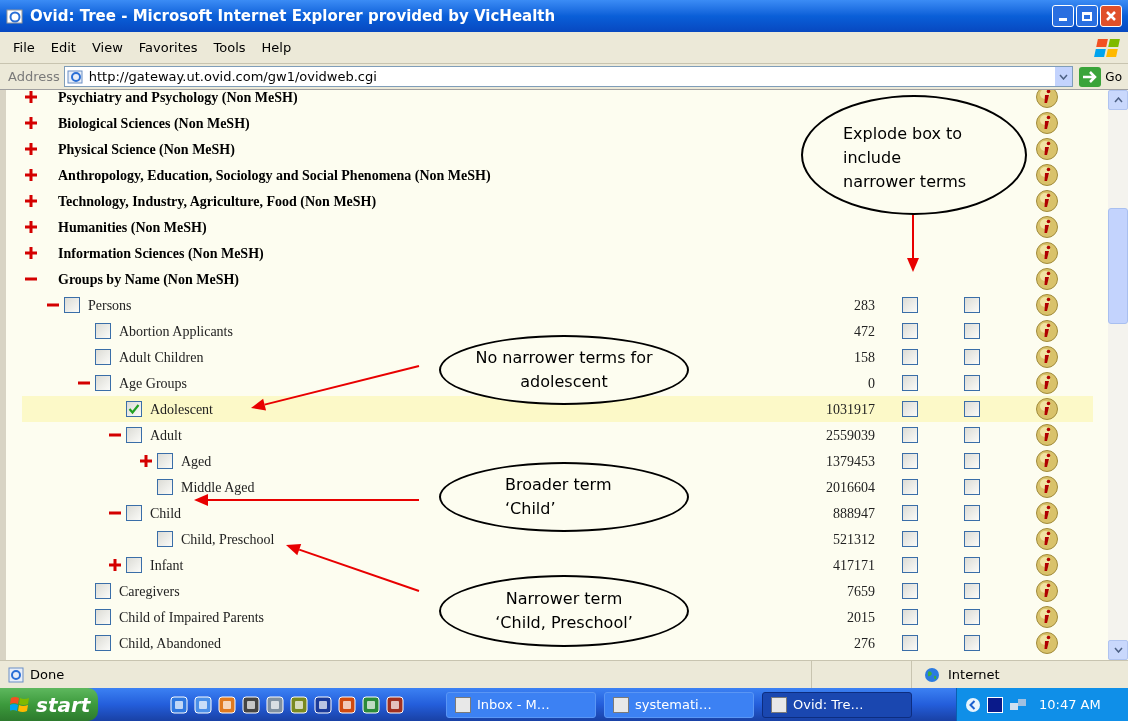 This screenshot has width=1128, height=721. I want to click on term-label: Child, Preschool, so click(228, 539).